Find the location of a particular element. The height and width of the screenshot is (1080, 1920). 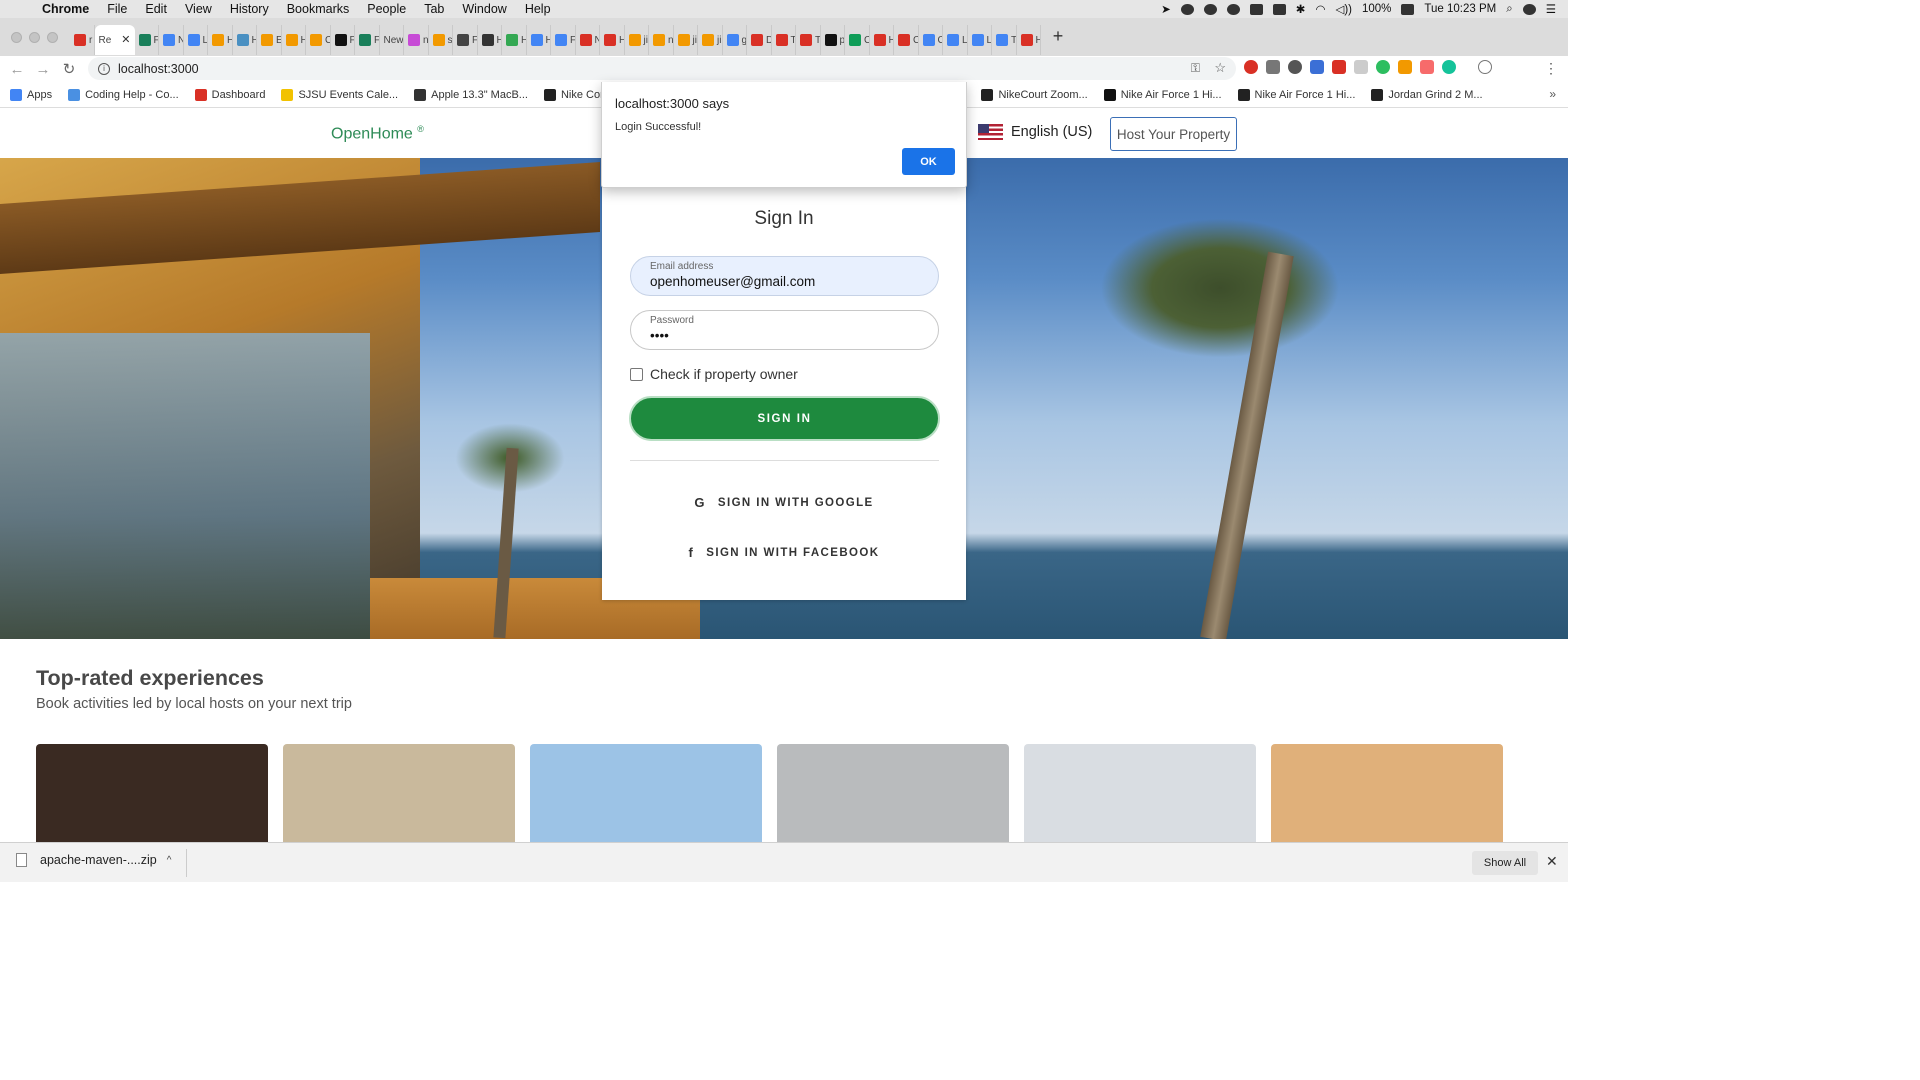

browser-tab: r is located at coordinates (82, 40).